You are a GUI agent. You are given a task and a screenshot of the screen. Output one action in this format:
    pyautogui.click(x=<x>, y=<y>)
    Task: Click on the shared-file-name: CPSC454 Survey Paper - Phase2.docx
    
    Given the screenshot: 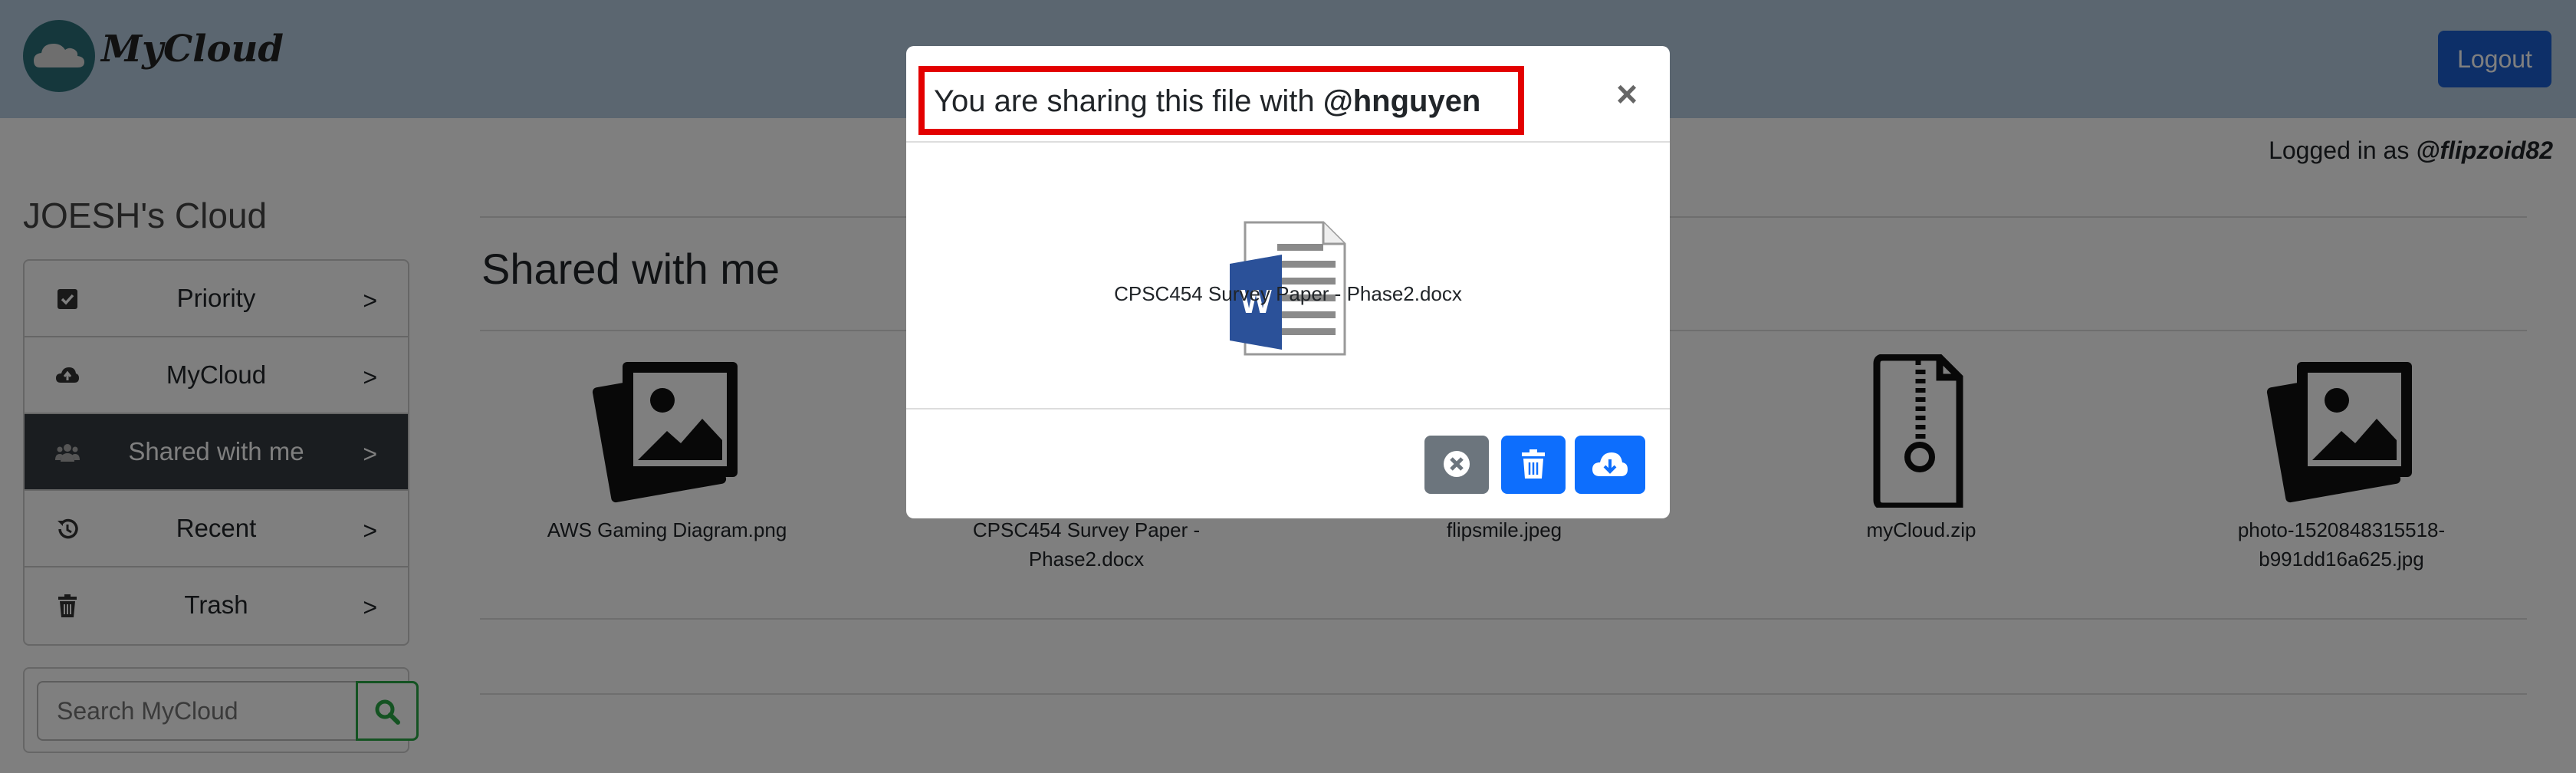 What is the action you would take?
    pyautogui.click(x=1288, y=293)
    